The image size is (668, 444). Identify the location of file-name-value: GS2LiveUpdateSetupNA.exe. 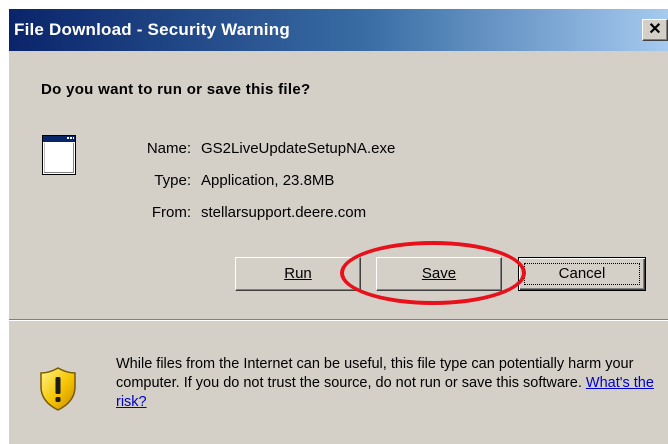
(298, 148).